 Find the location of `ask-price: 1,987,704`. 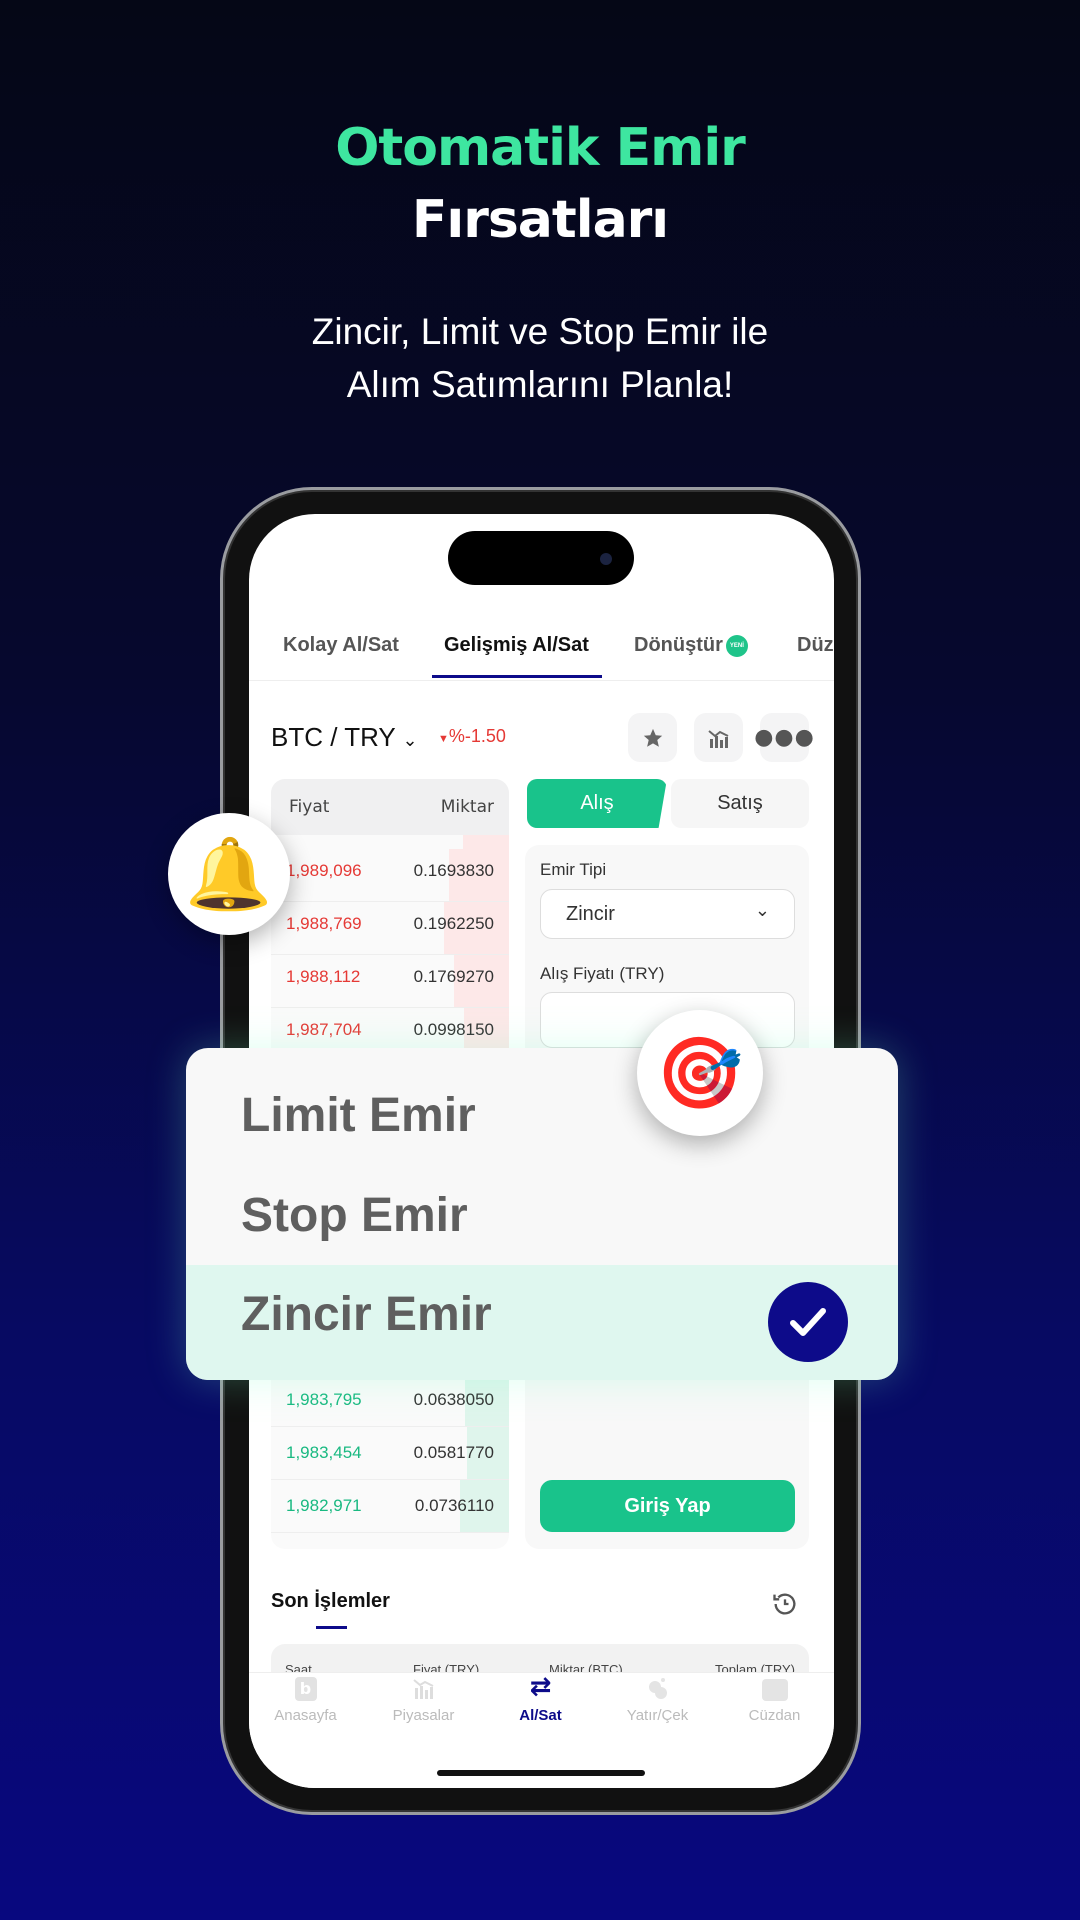

ask-price: 1,987,704 is located at coordinates (324, 1029).